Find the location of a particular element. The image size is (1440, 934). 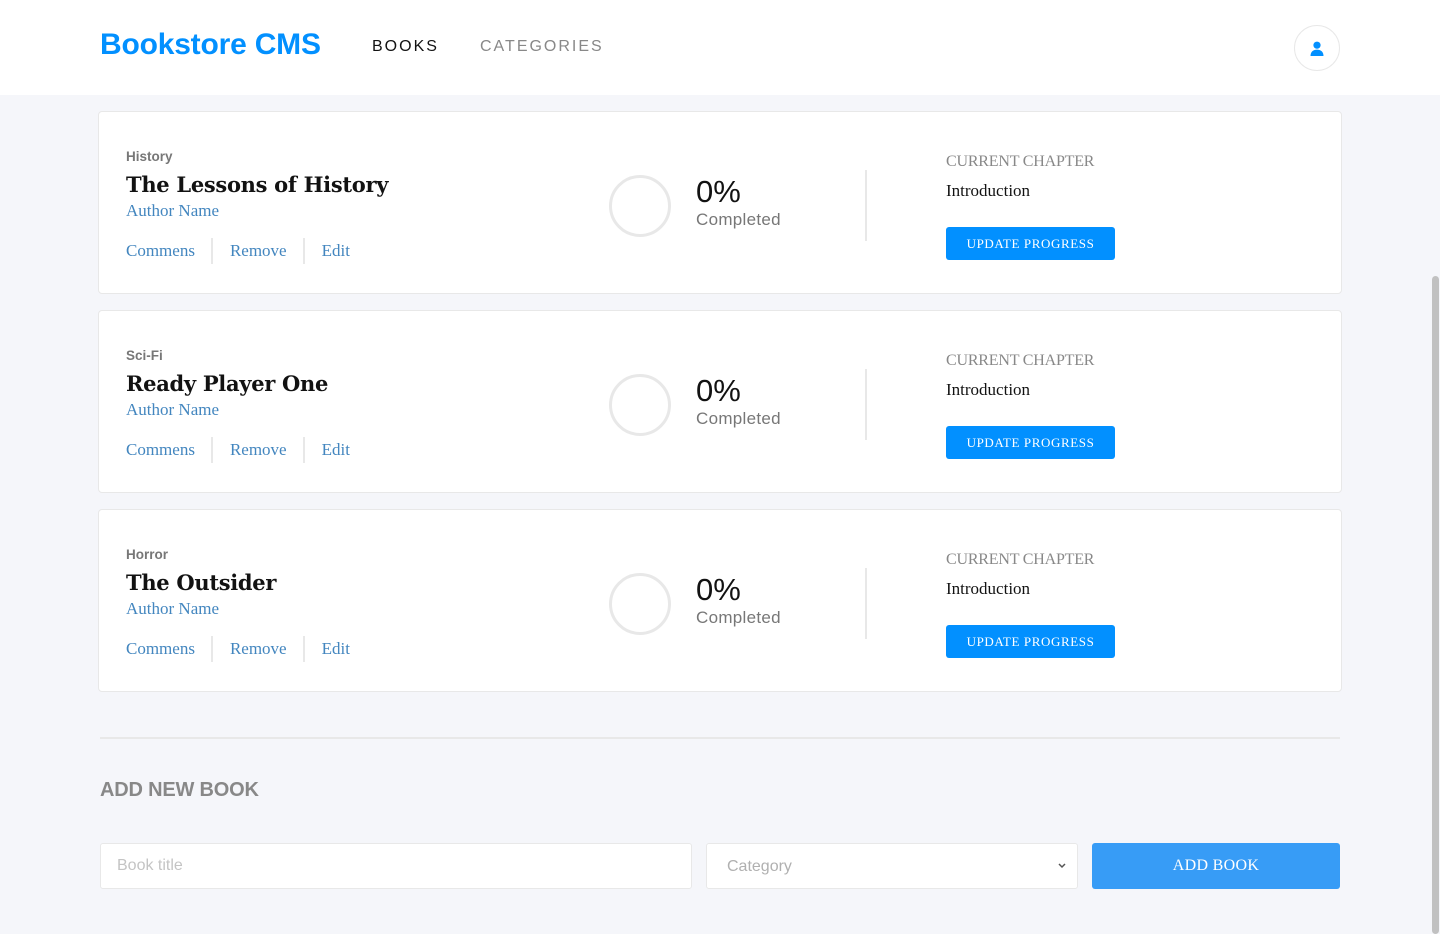

book-title: The Outsider is located at coordinates (201, 582).